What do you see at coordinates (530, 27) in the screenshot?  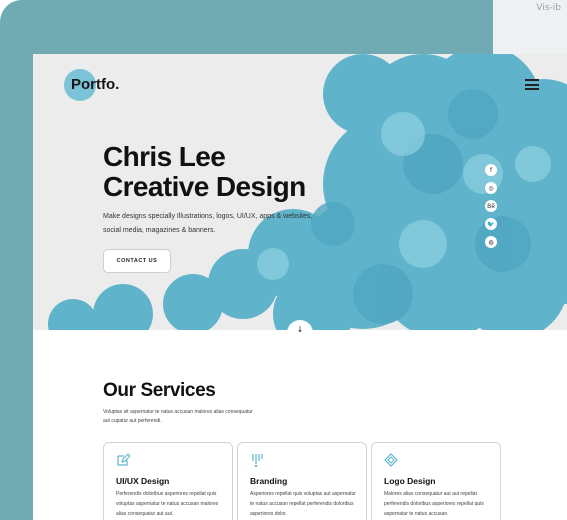 I see `background-window: Vis-ib` at bounding box center [530, 27].